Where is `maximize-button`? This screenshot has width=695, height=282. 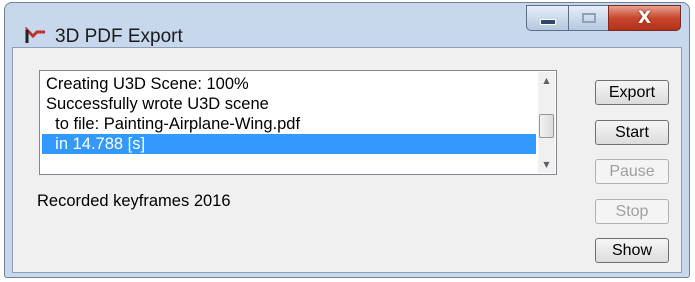
maximize-button is located at coordinates (588, 18).